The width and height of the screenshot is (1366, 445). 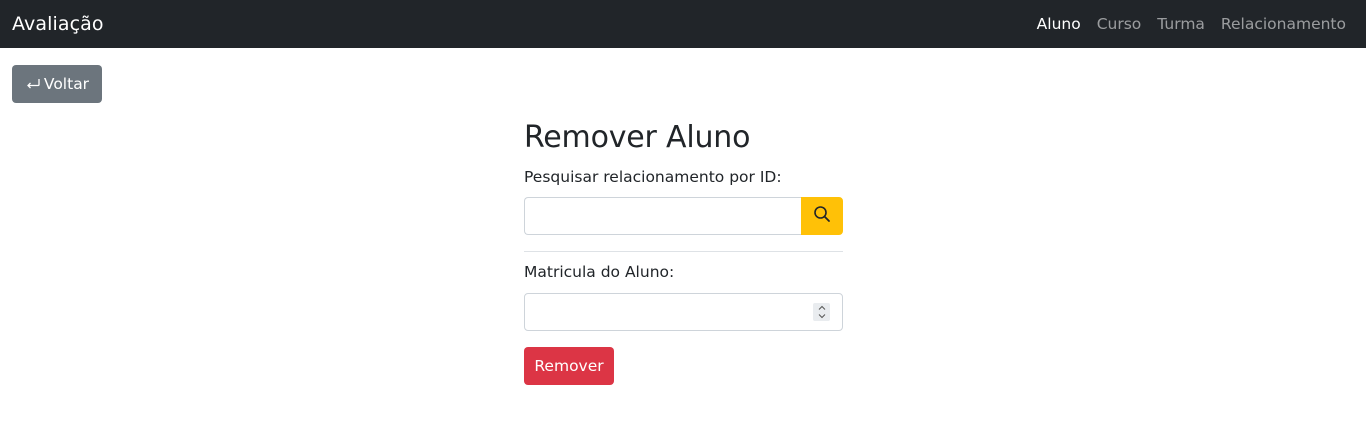 I want to click on back-button: Voltar, so click(x=57, y=84).